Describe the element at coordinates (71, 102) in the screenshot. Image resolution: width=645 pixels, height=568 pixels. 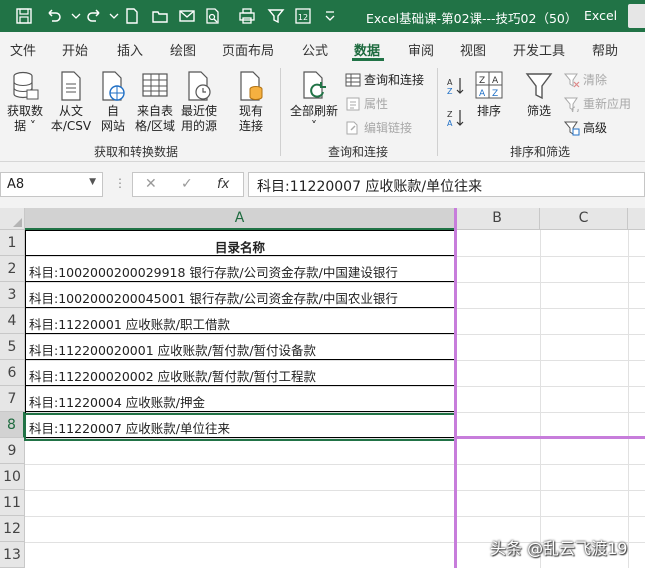
I see `from-text-csv-button: 从文 本/CSV` at that location.